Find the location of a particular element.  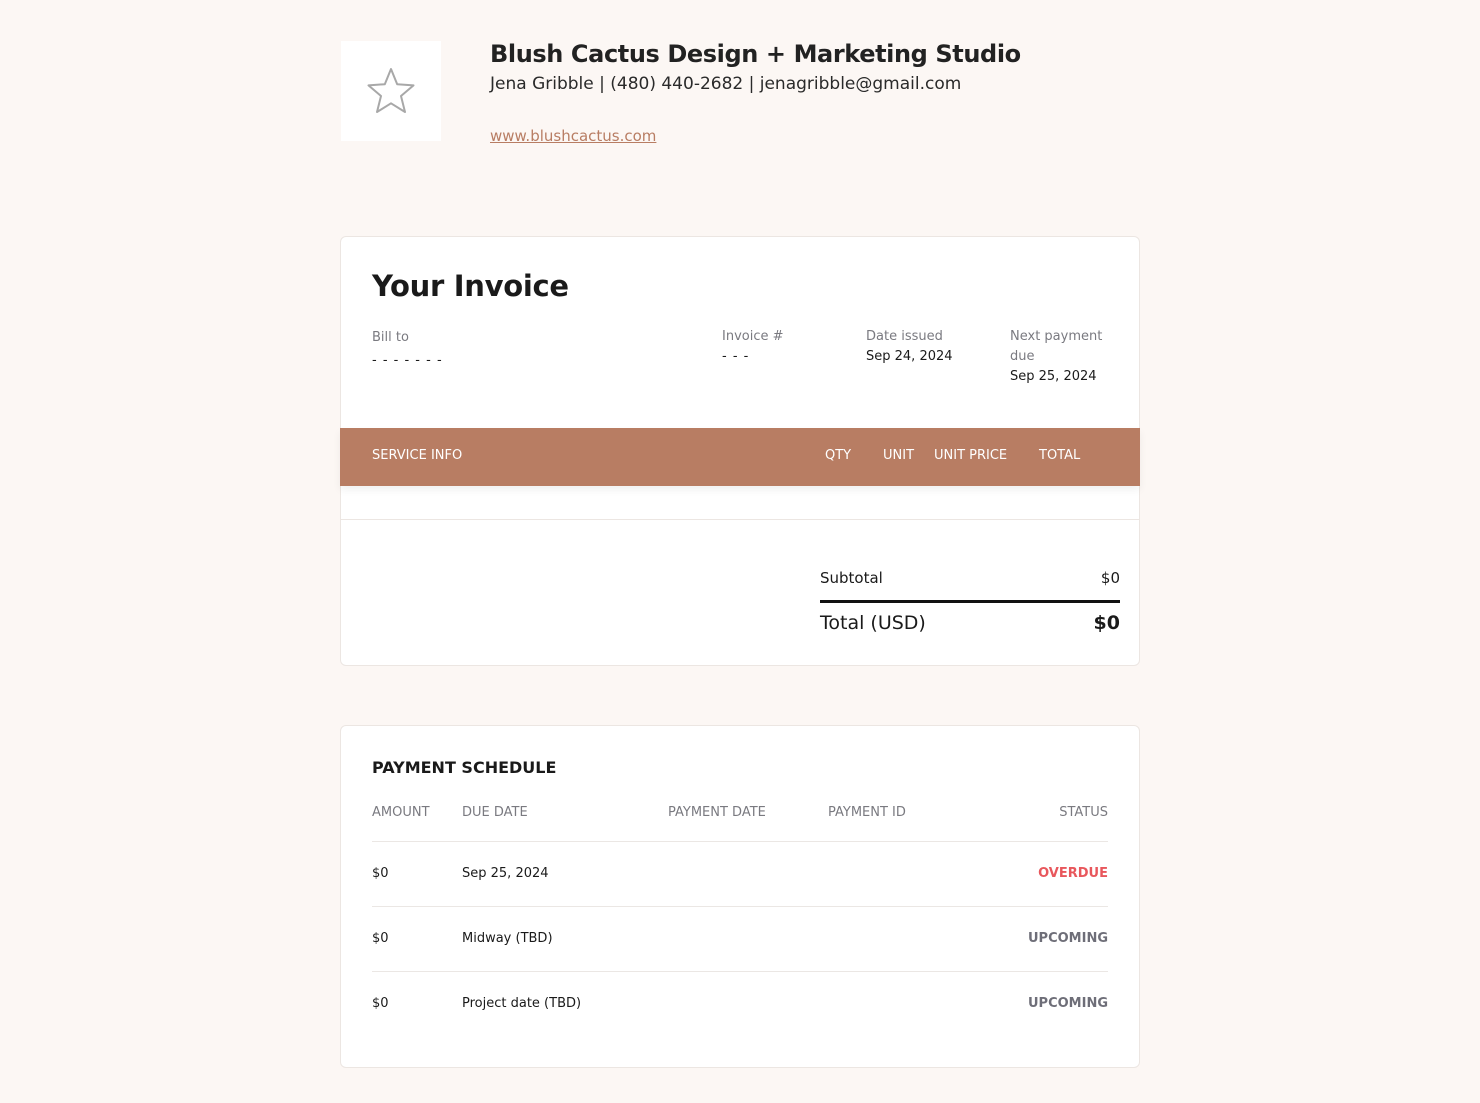

status-badge: OVERDUE is located at coordinates (1073, 873).